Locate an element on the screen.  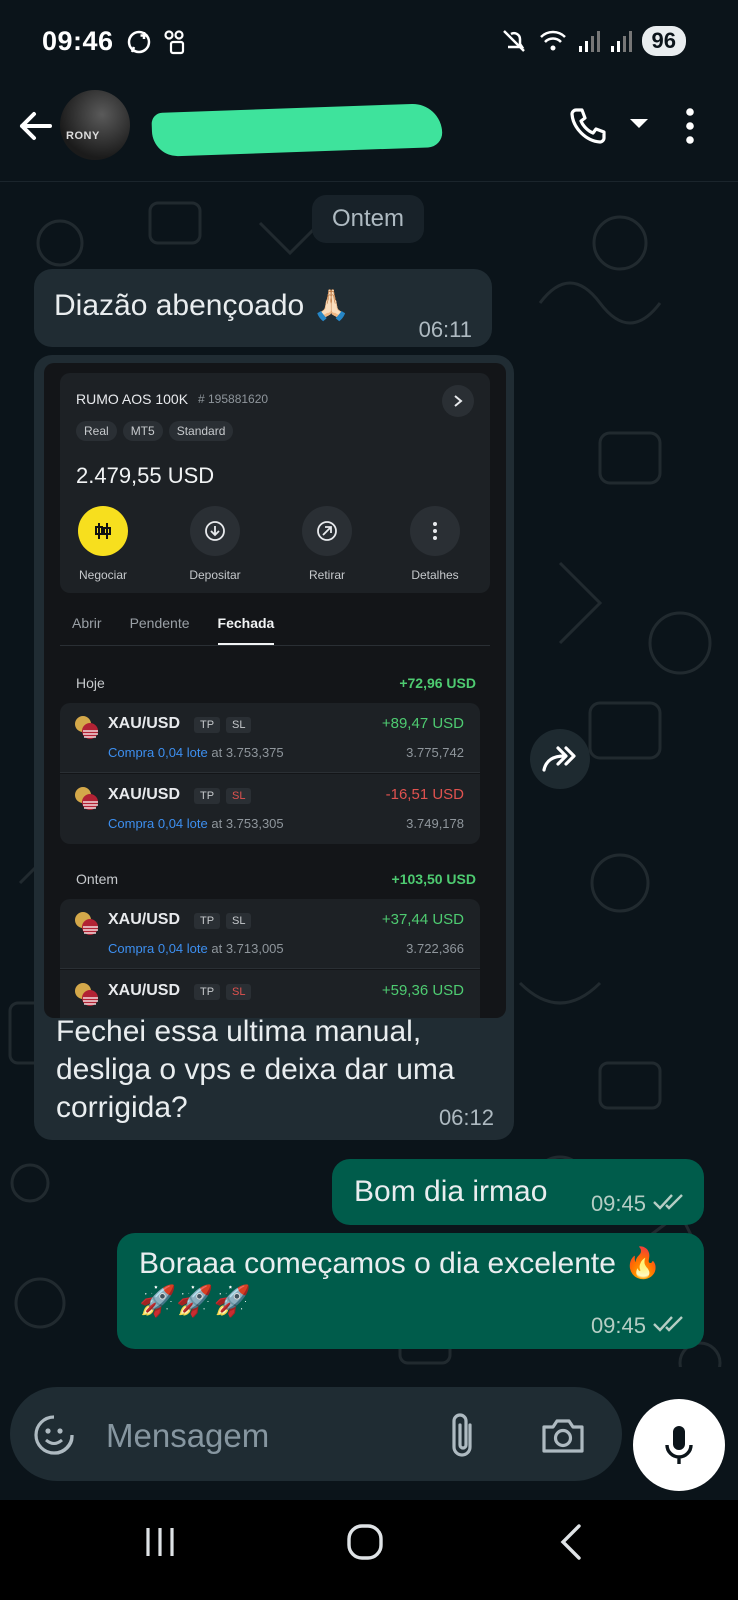
status-time: 09:46 is located at coordinates (78, 41).